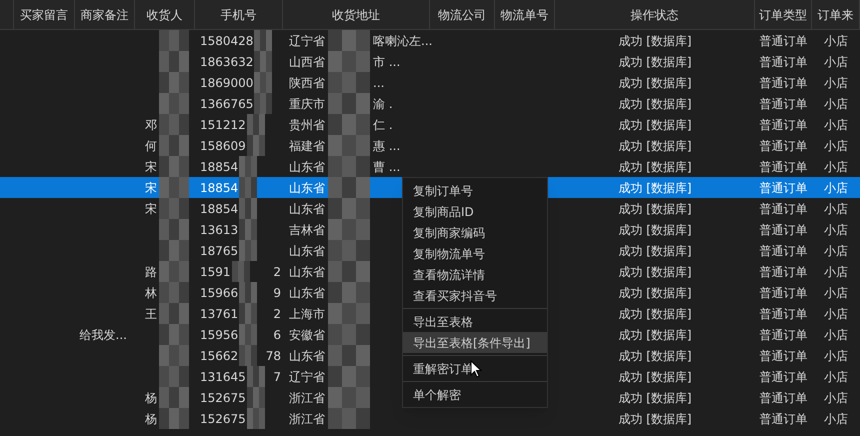  What do you see at coordinates (836, 14) in the screenshot?
I see `column-header: 订单来` at bounding box center [836, 14].